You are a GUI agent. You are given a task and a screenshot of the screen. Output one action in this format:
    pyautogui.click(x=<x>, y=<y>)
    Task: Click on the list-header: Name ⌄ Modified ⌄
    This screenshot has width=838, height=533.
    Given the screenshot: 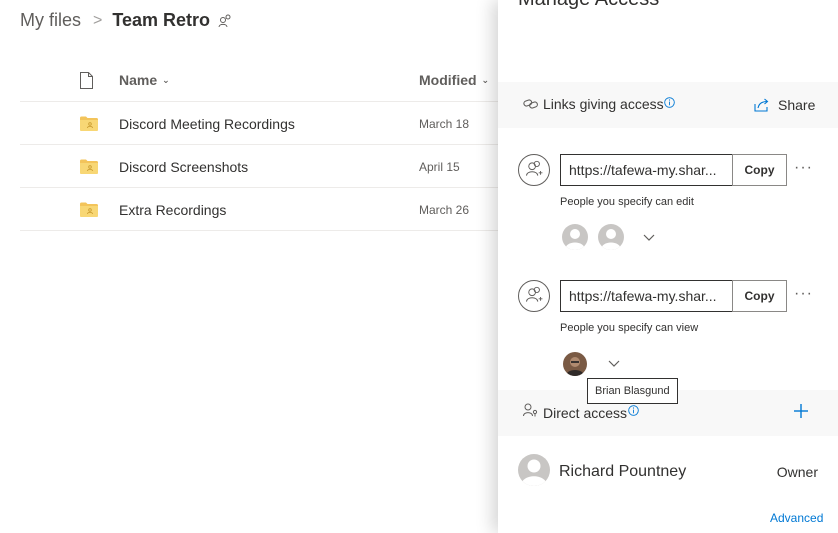 What is the action you would take?
    pyautogui.click(x=270, y=82)
    